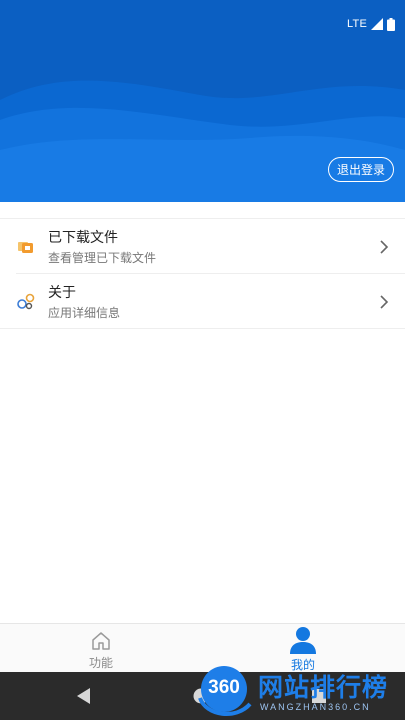  Describe the element at coordinates (315, 707) in the screenshot. I see `watermark-url: WANGZHAN360.CN` at that location.